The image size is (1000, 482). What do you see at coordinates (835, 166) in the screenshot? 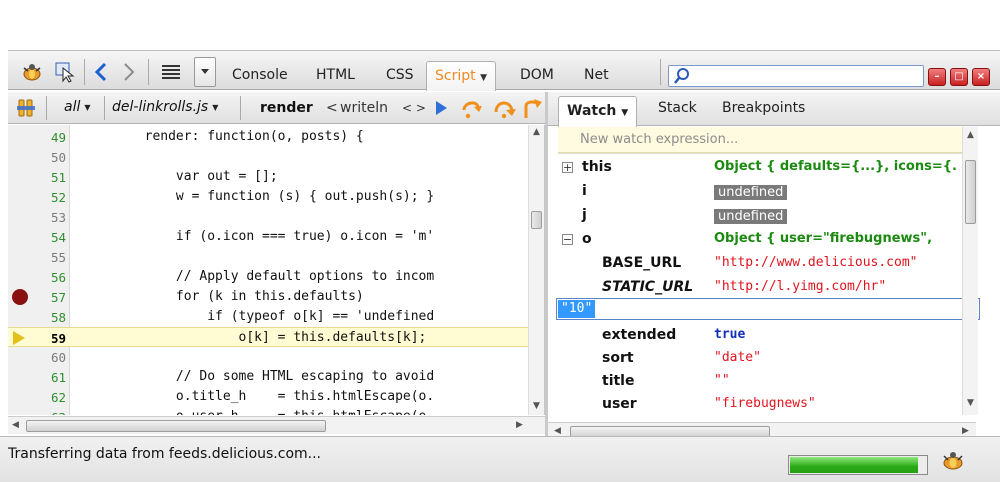
I see `watch-value: Object { defaults={...}, icons={.` at bounding box center [835, 166].